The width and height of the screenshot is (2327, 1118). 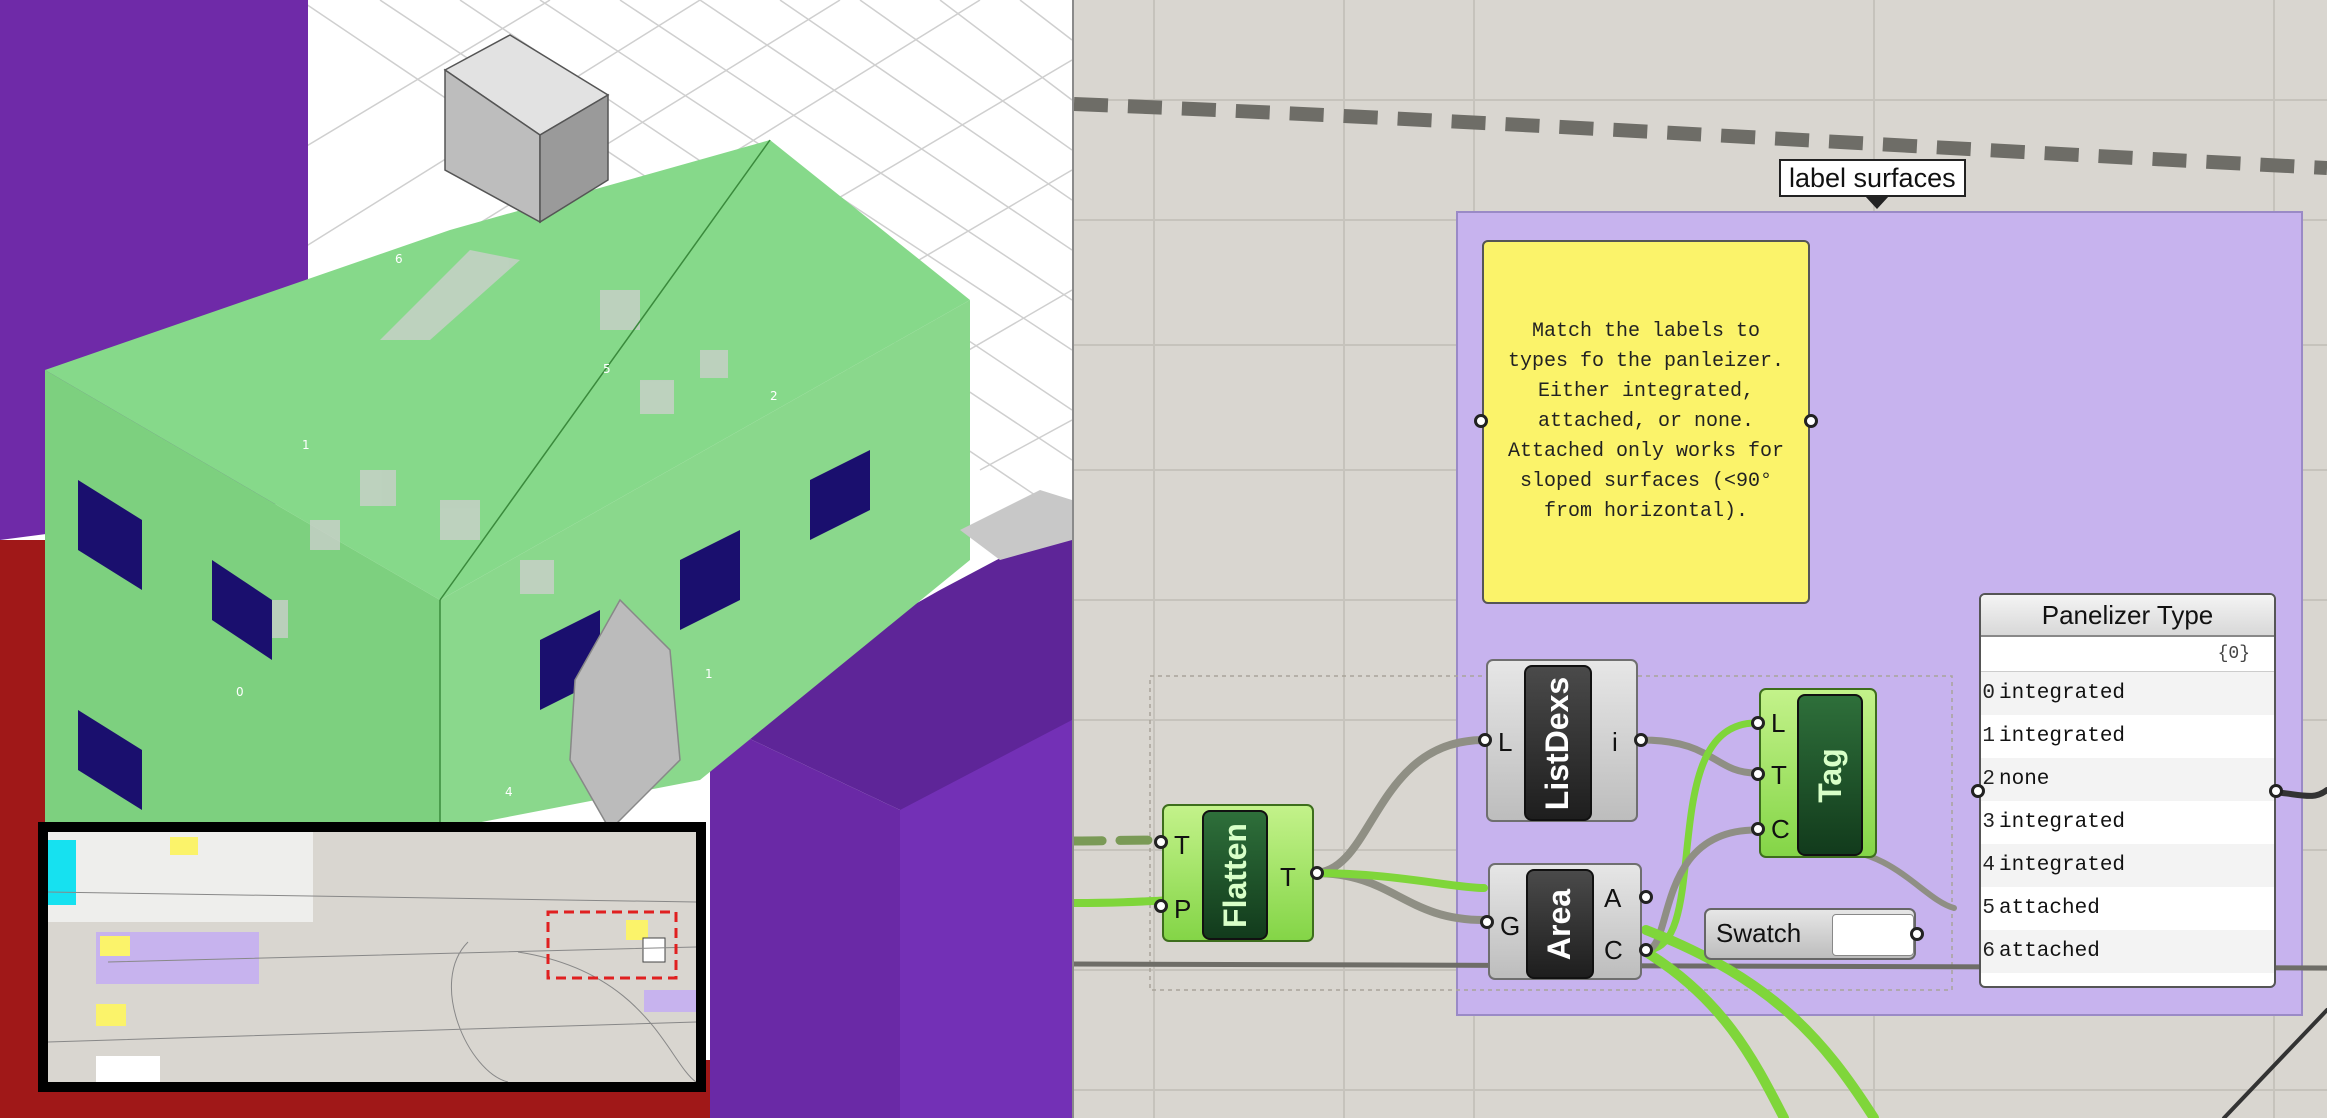 I want to click on swatch-grip-out, so click(x=1917, y=934).